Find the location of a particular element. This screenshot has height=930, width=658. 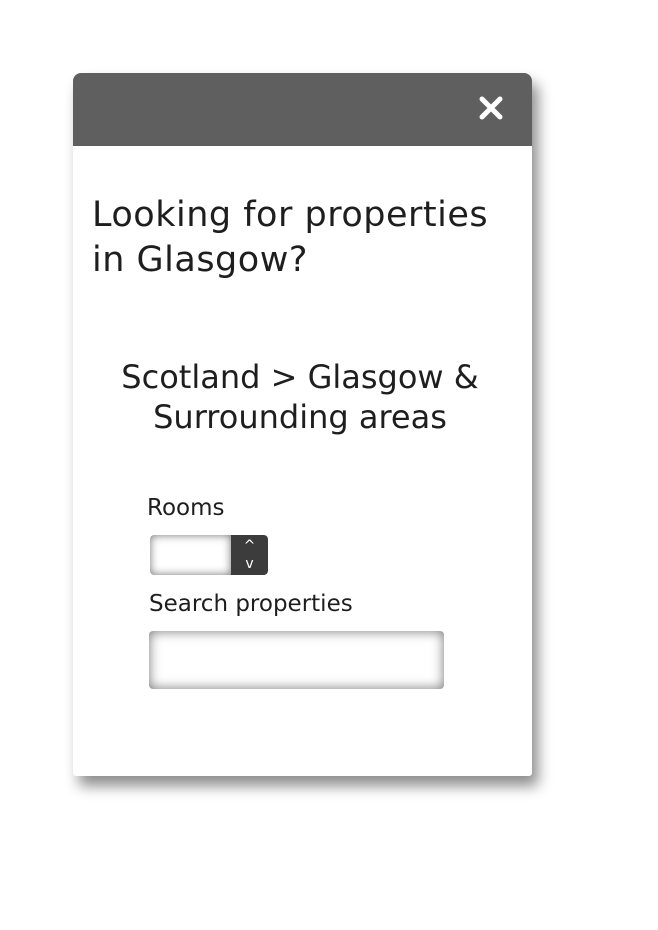

rooms-label: Rooms is located at coordinates (186, 508).